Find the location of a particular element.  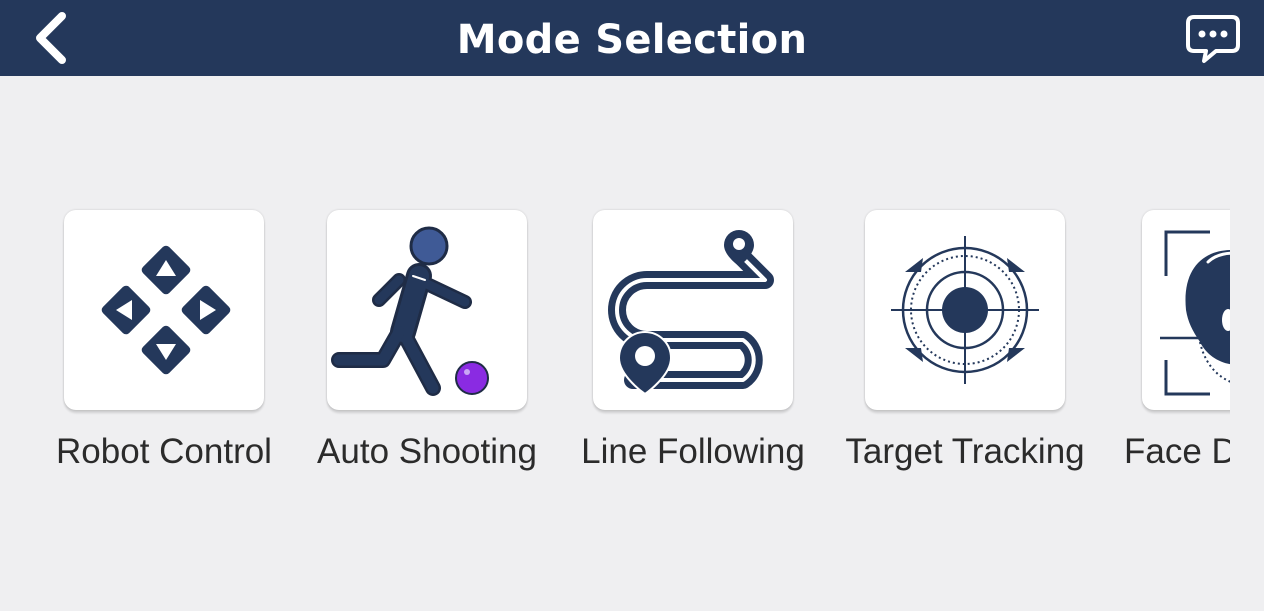

route-path-icon is located at coordinates (691, 313).